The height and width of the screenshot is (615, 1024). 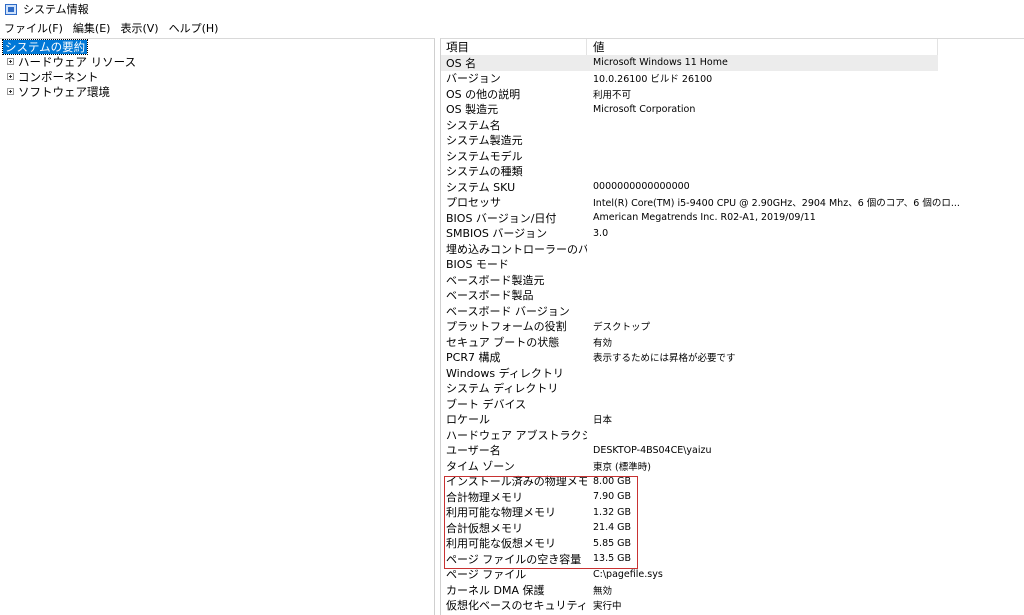 I want to click on row-item-label: PCR7 構成, so click(x=473, y=358).